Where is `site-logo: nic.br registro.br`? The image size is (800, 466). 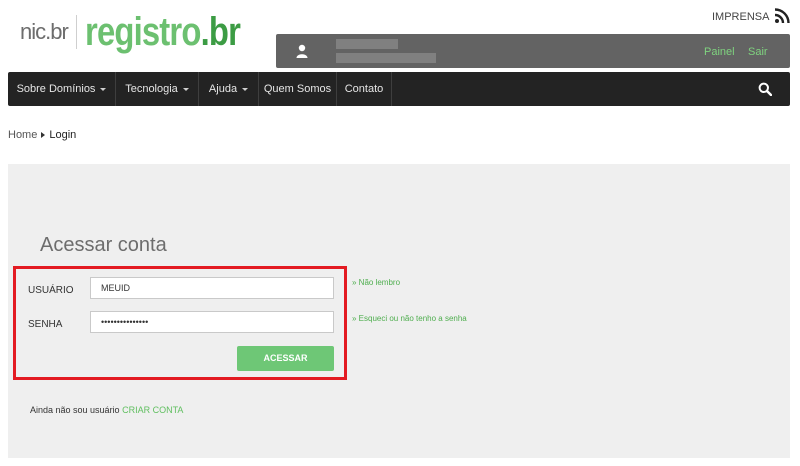
site-logo: nic.br registro.br is located at coordinates (147, 32).